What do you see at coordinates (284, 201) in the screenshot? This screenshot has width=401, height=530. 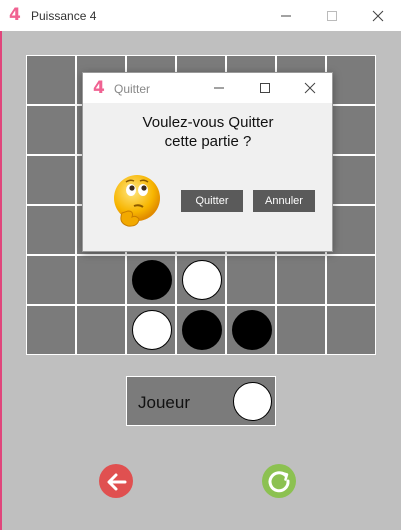 I see `cancel-button: Annuler` at bounding box center [284, 201].